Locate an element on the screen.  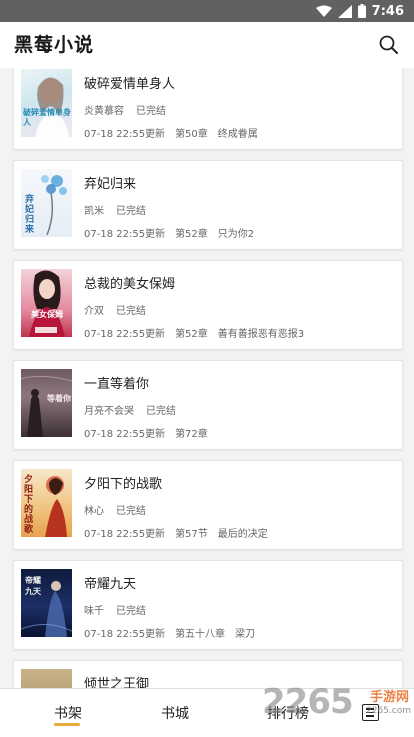
nav-bookshelf: 书架 is located at coordinates (68, 713).